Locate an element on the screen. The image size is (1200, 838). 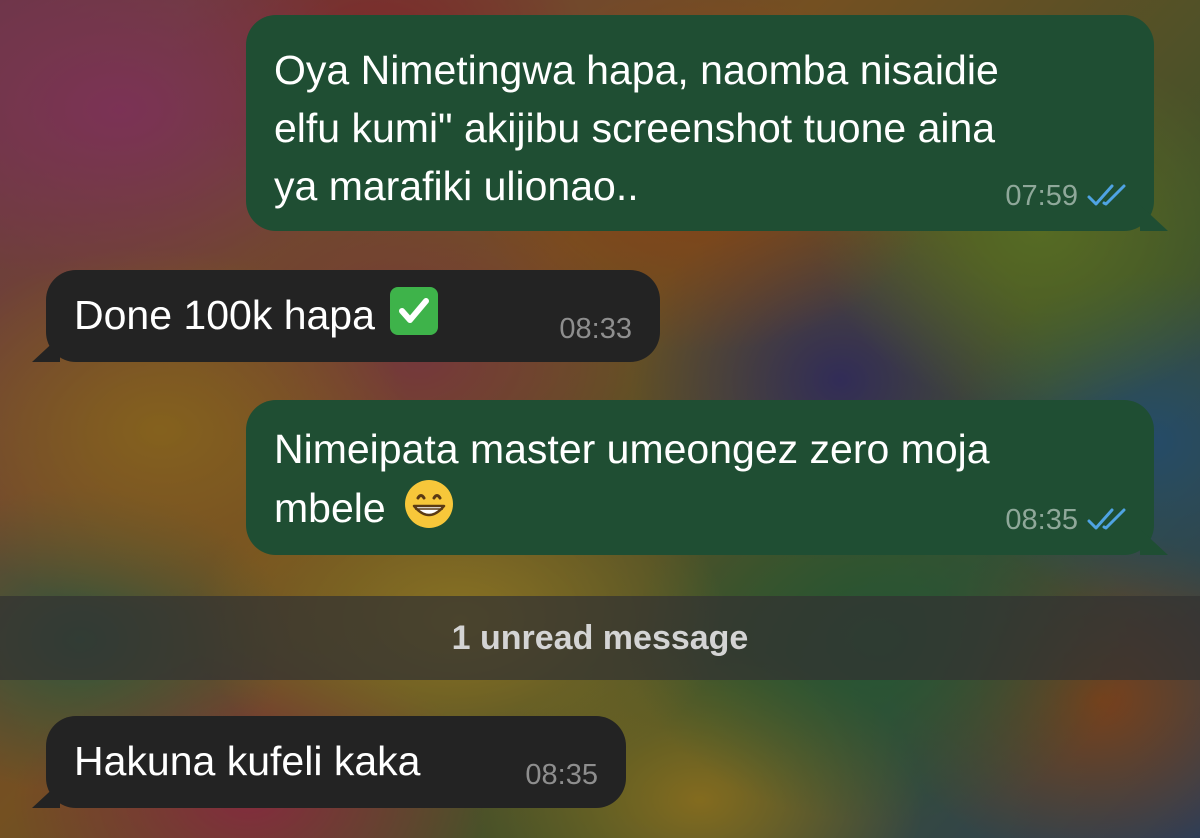
message-time: 07:59 is located at coordinates (1041, 196).